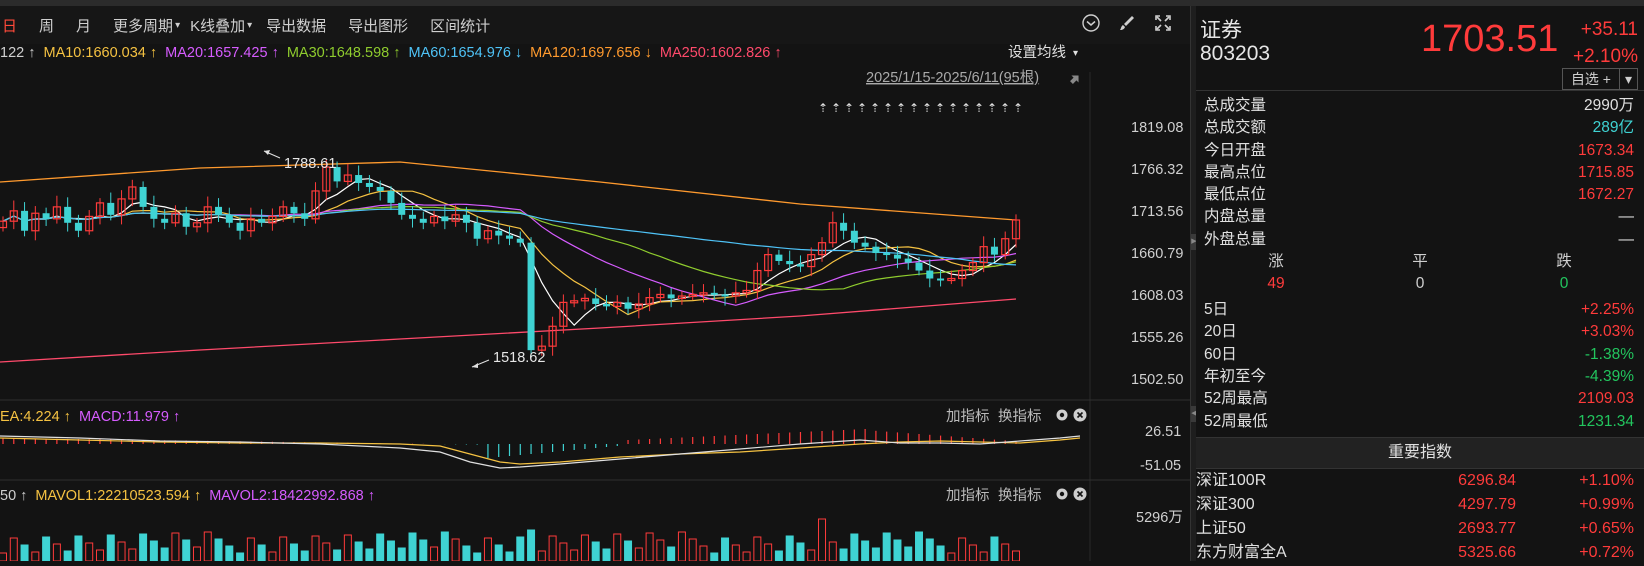 The image size is (1644, 566). Describe the element at coordinates (1127, 23) in the screenshot. I see `brush-icon` at that location.